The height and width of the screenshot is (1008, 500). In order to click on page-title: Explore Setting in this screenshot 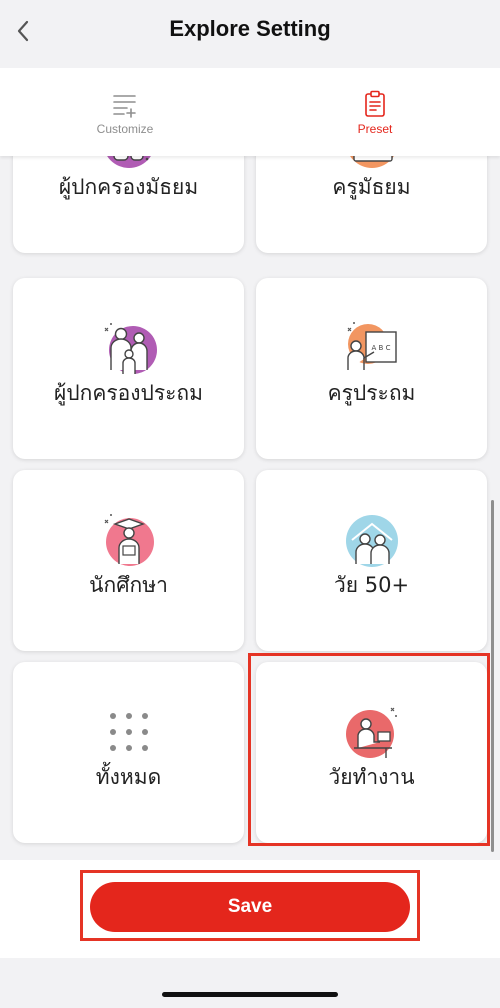, I will do `click(250, 28)`.